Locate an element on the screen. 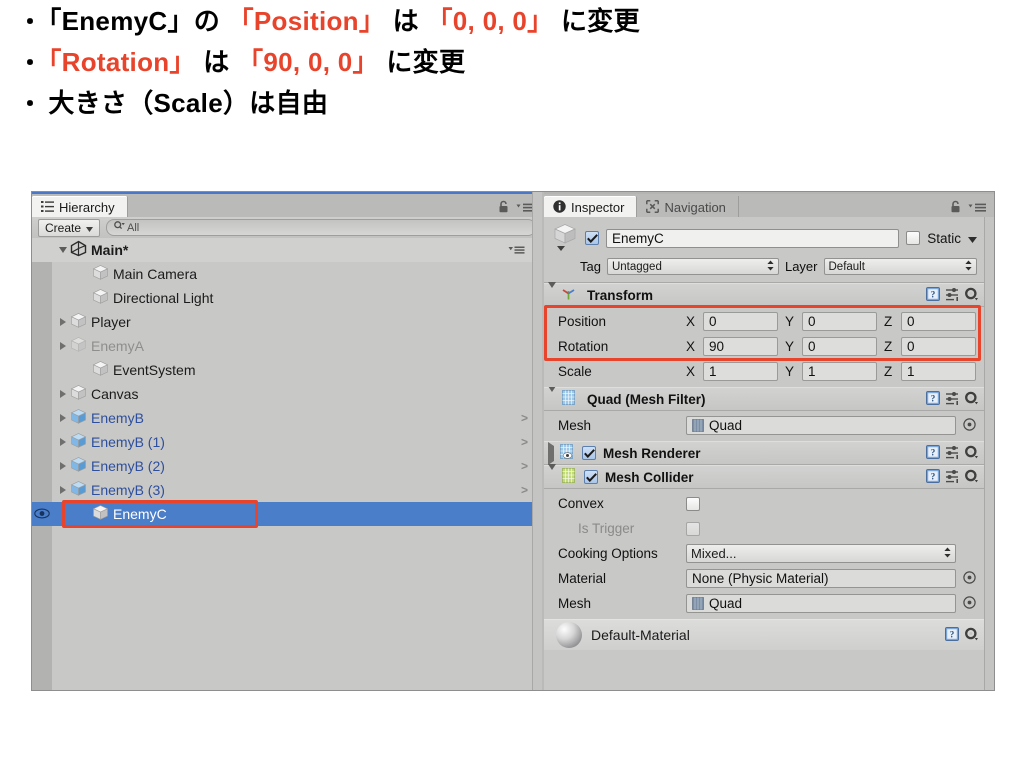 The image size is (1024, 768). mesh-filter-mesh-field: Quad is located at coordinates (821, 425).